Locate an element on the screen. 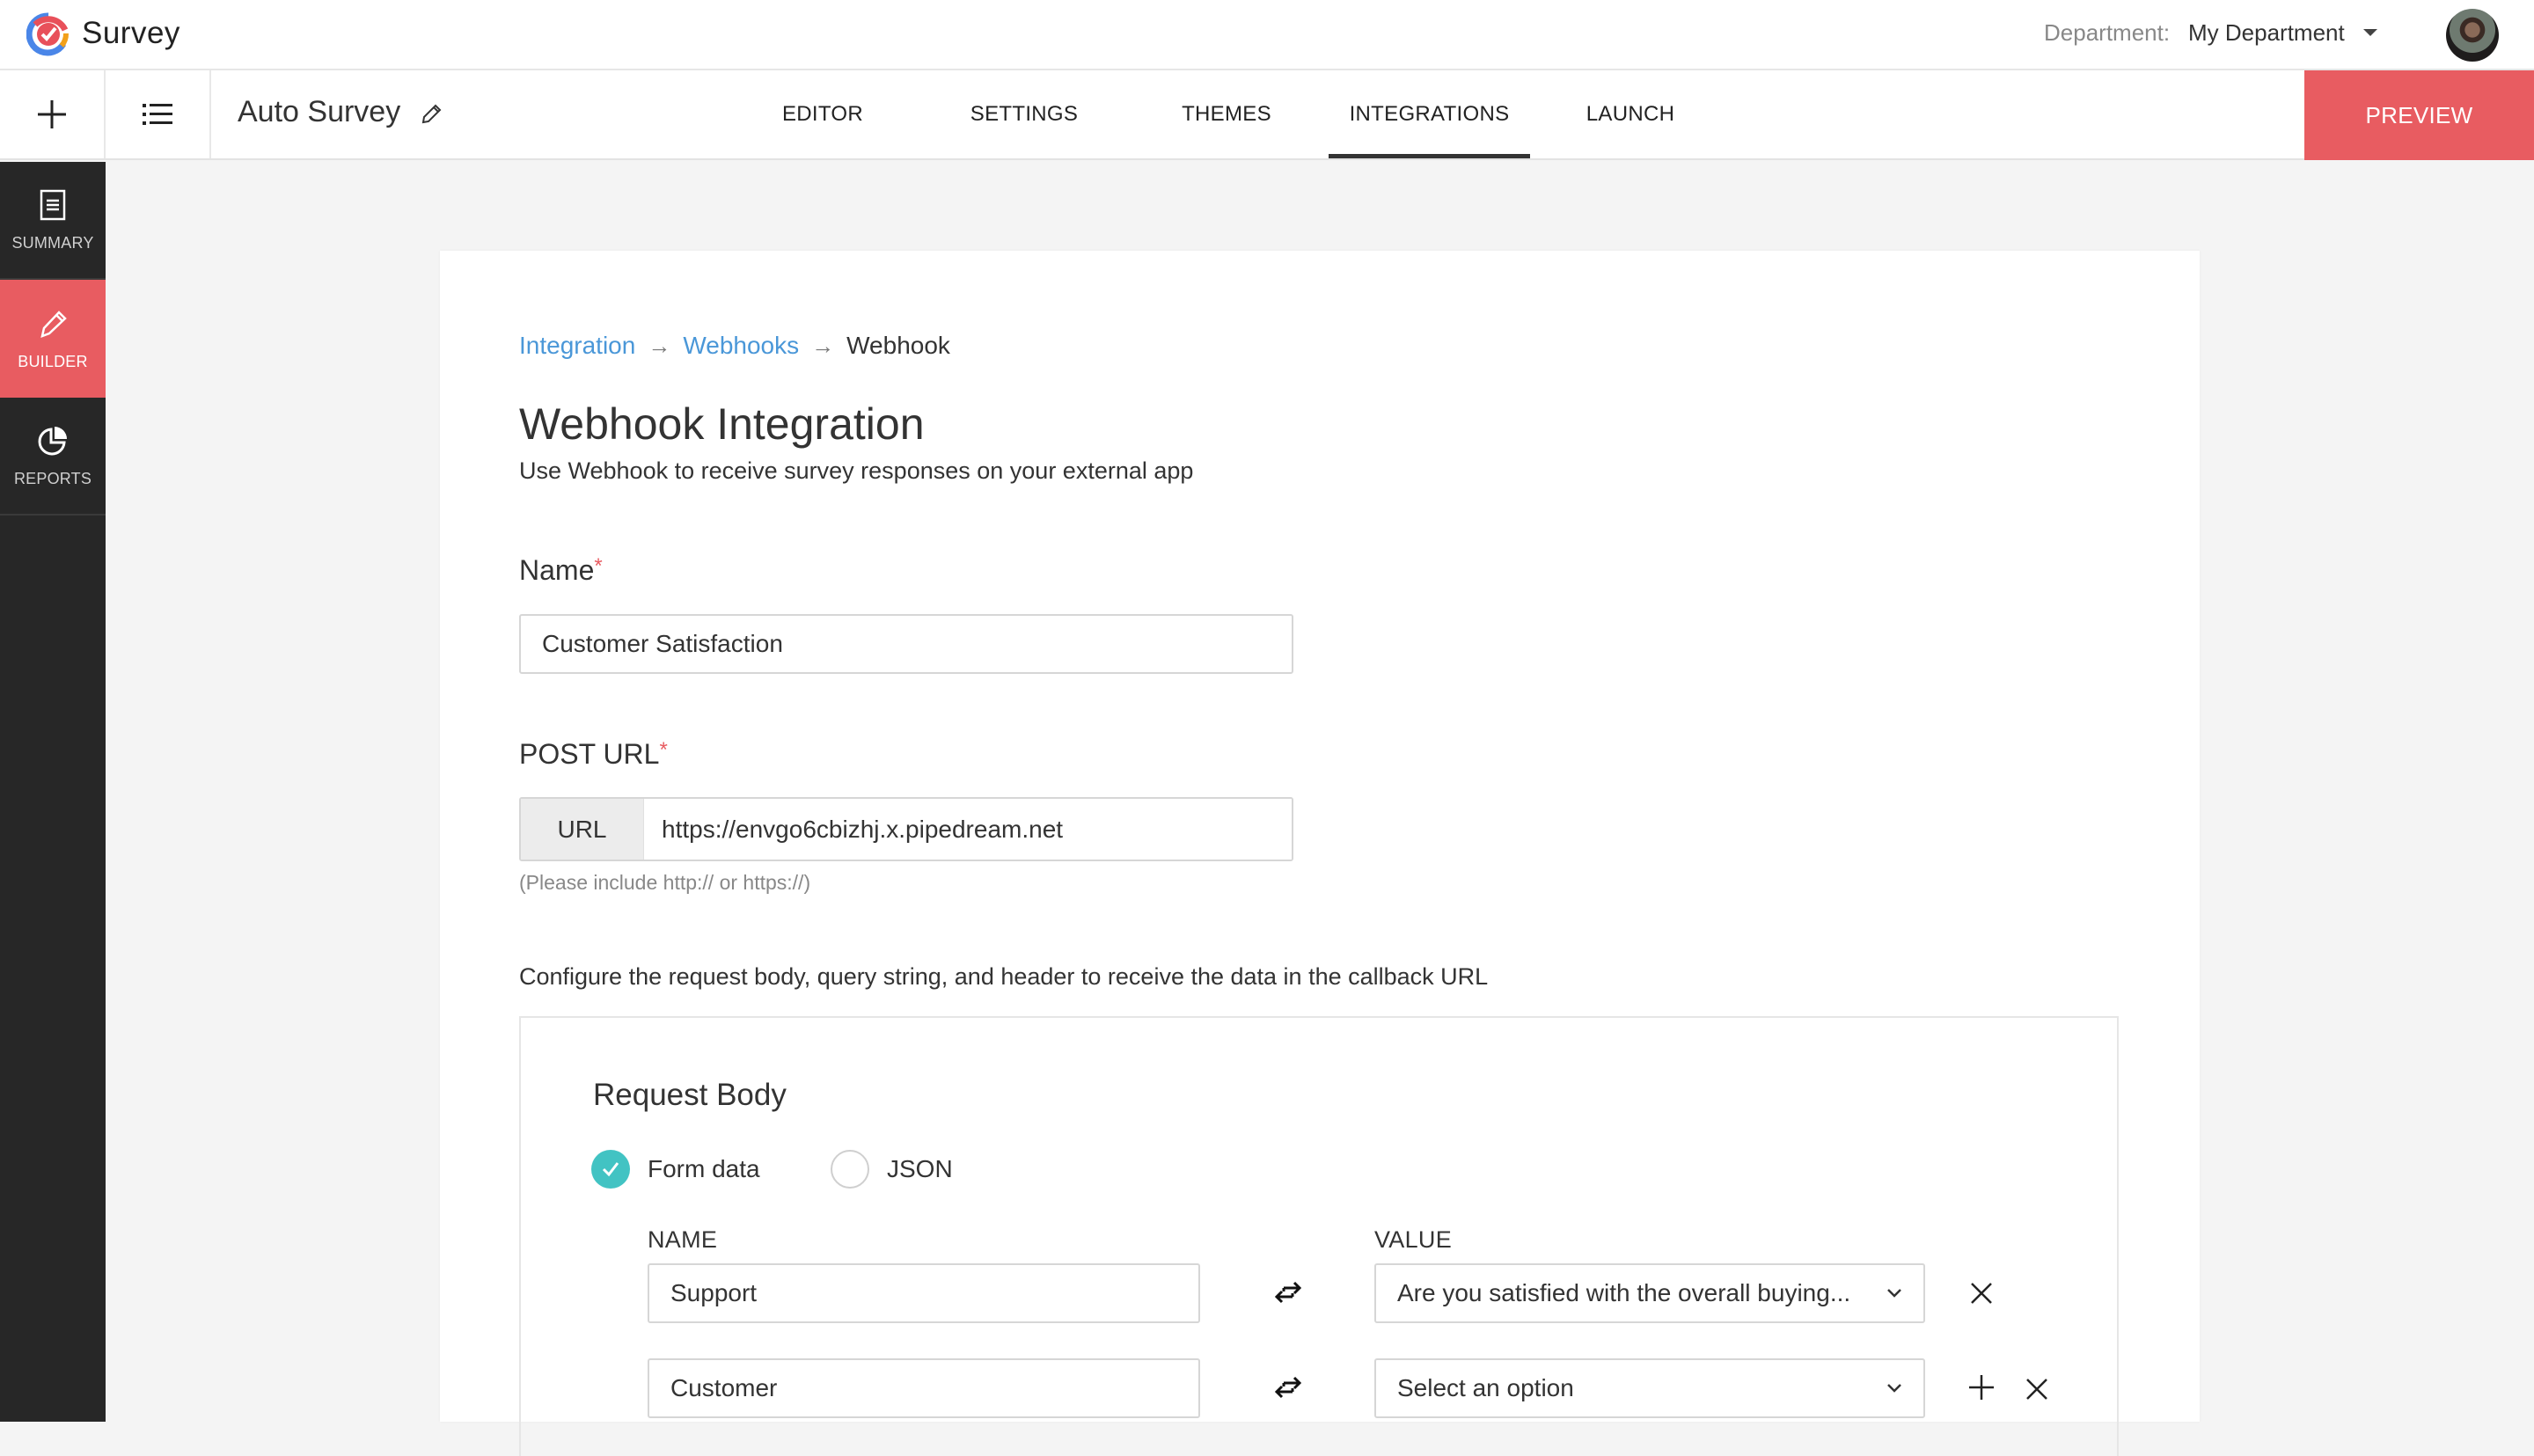  url-addon: URL is located at coordinates (582, 829).